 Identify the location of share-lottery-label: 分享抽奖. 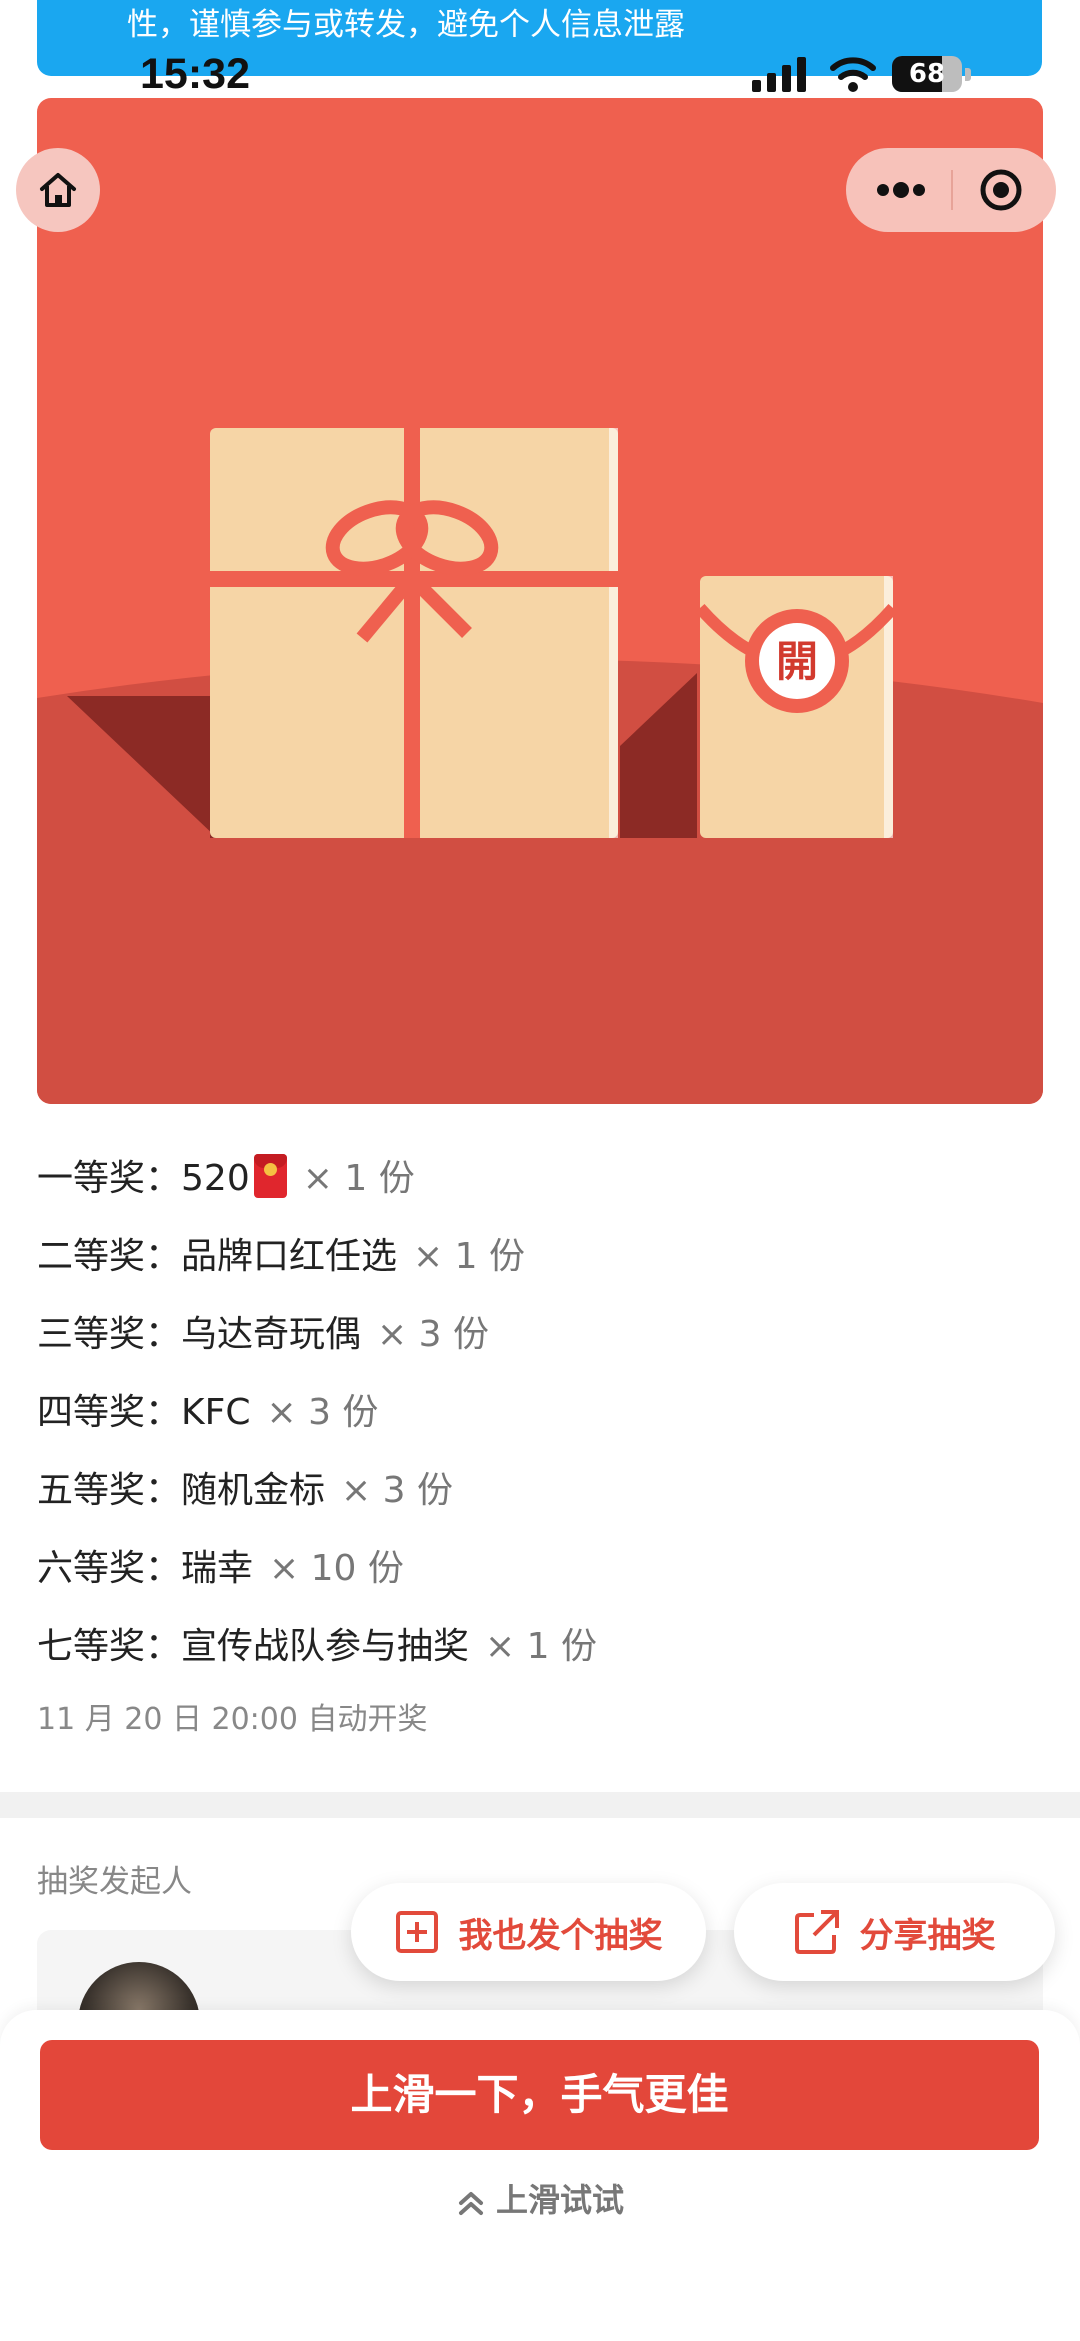
(927, 1935).